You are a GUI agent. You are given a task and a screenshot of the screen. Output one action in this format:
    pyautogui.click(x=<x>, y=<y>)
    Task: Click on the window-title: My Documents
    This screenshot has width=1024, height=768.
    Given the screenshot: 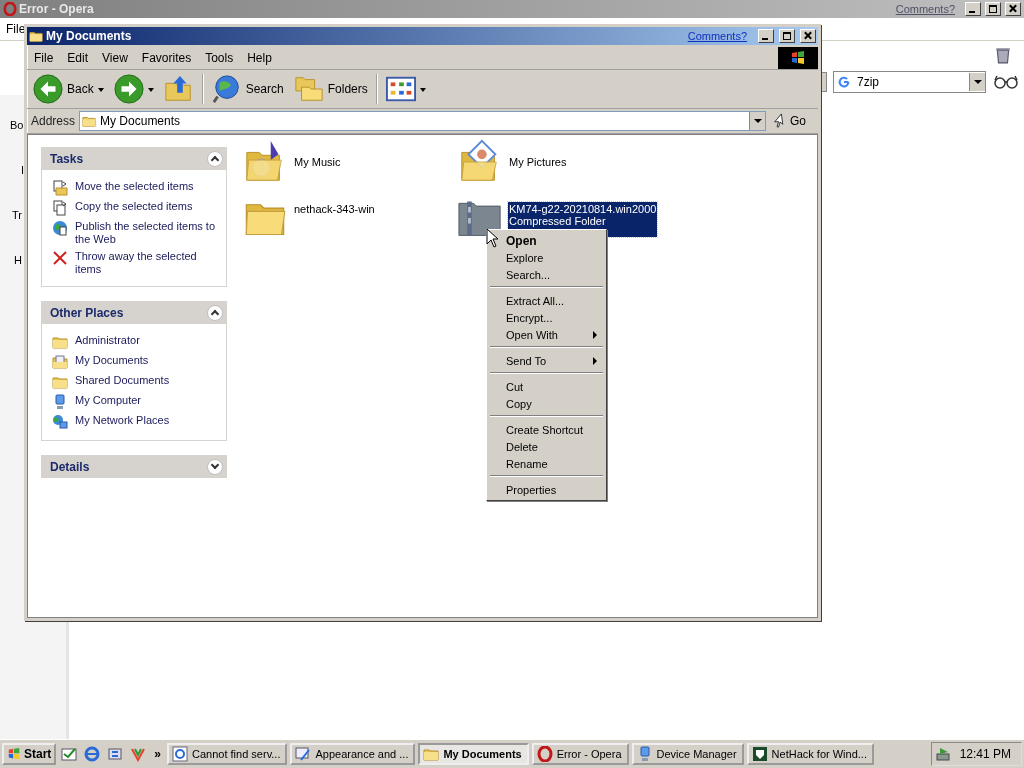 What is the action you would take?
    pyautogui.click(x=89, y=36)
    